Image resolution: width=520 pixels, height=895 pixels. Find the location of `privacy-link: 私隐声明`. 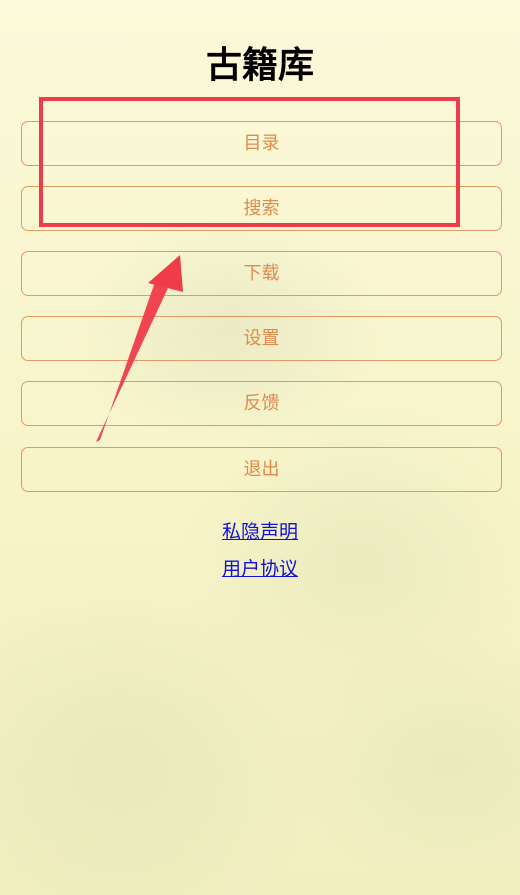

privacy-link: 私隐声明 is located at coordinates (260, 530).